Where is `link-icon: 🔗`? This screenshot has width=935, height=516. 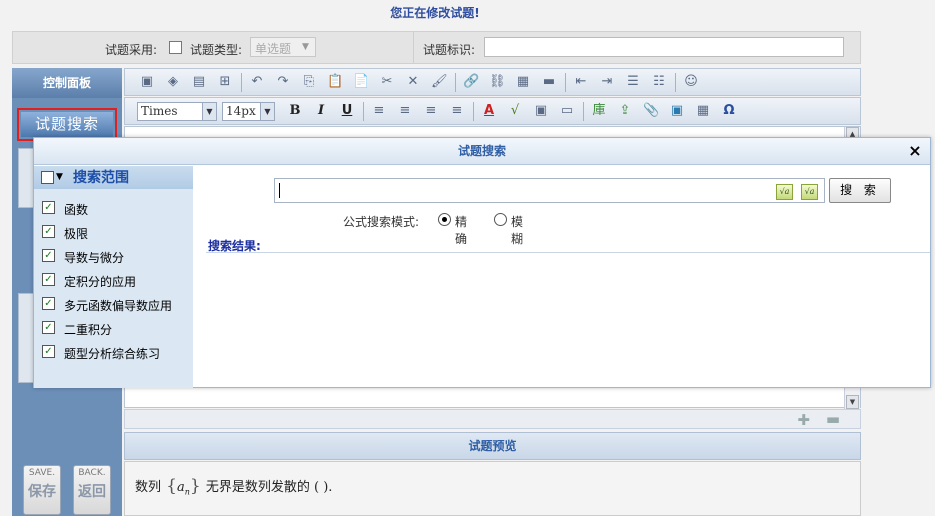 link-icon: 🔗 is located at coordinates (471, 82).